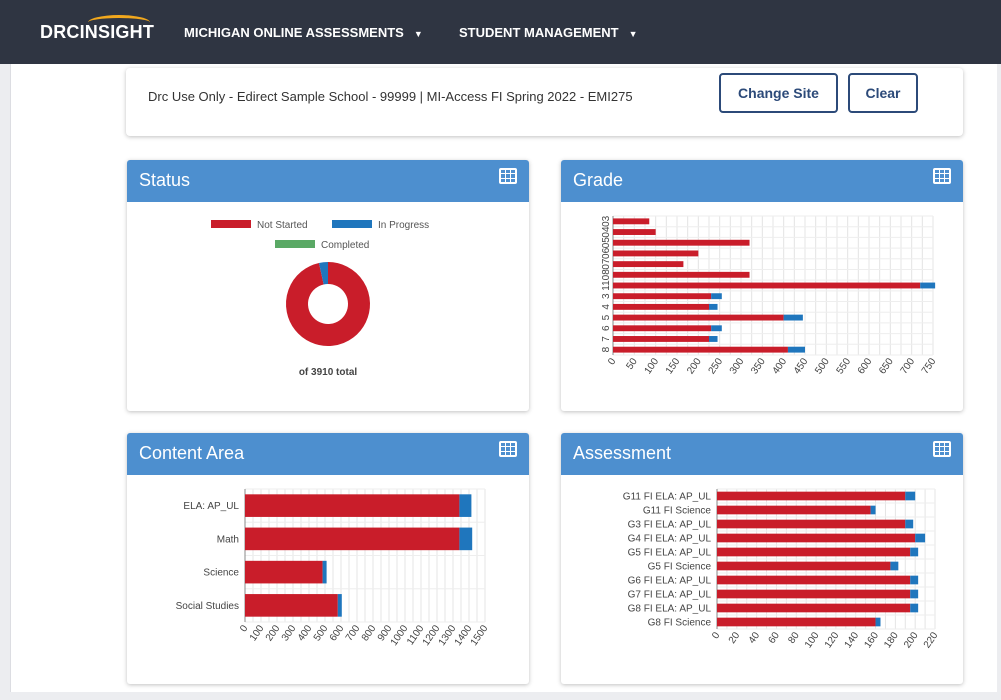 The image size is (1001, 700). What do you see at coordinates (606, 232) in the screenshot?
I see `y-tick-label: 04` at bounding box center [606, 232].